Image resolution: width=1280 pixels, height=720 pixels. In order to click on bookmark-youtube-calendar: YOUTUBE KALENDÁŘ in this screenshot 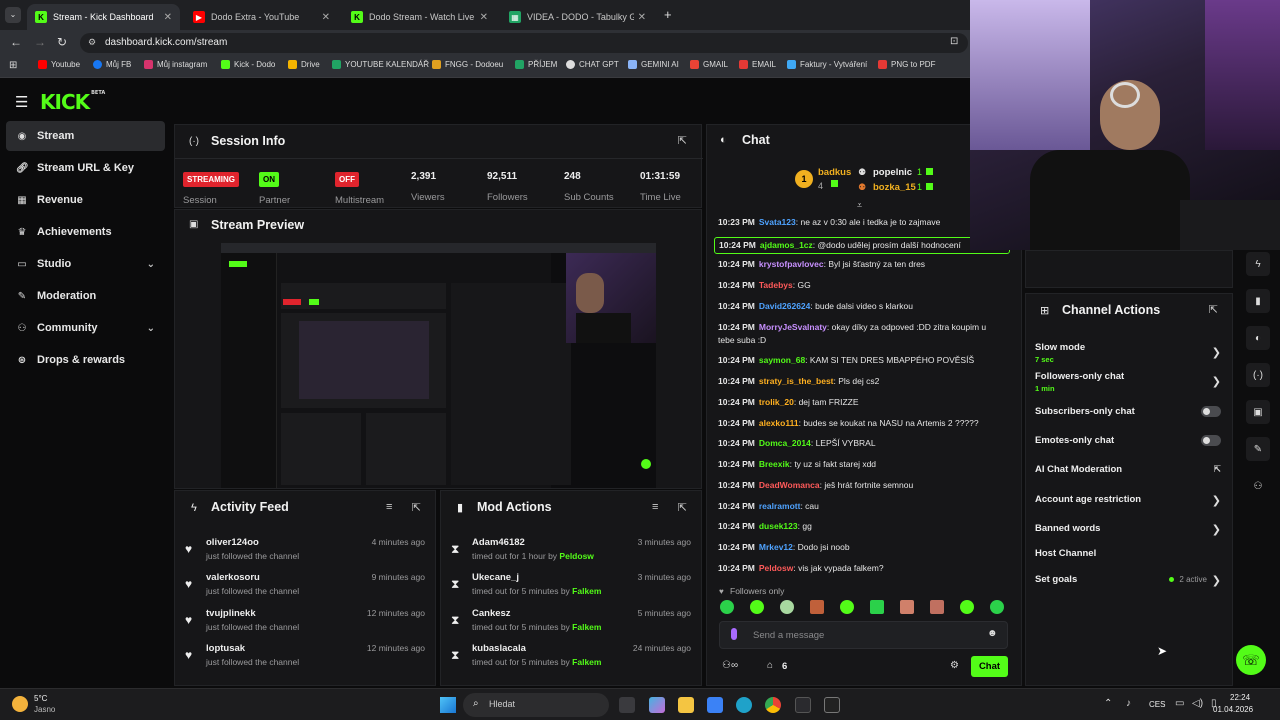, I will do `click(380, 64)`.